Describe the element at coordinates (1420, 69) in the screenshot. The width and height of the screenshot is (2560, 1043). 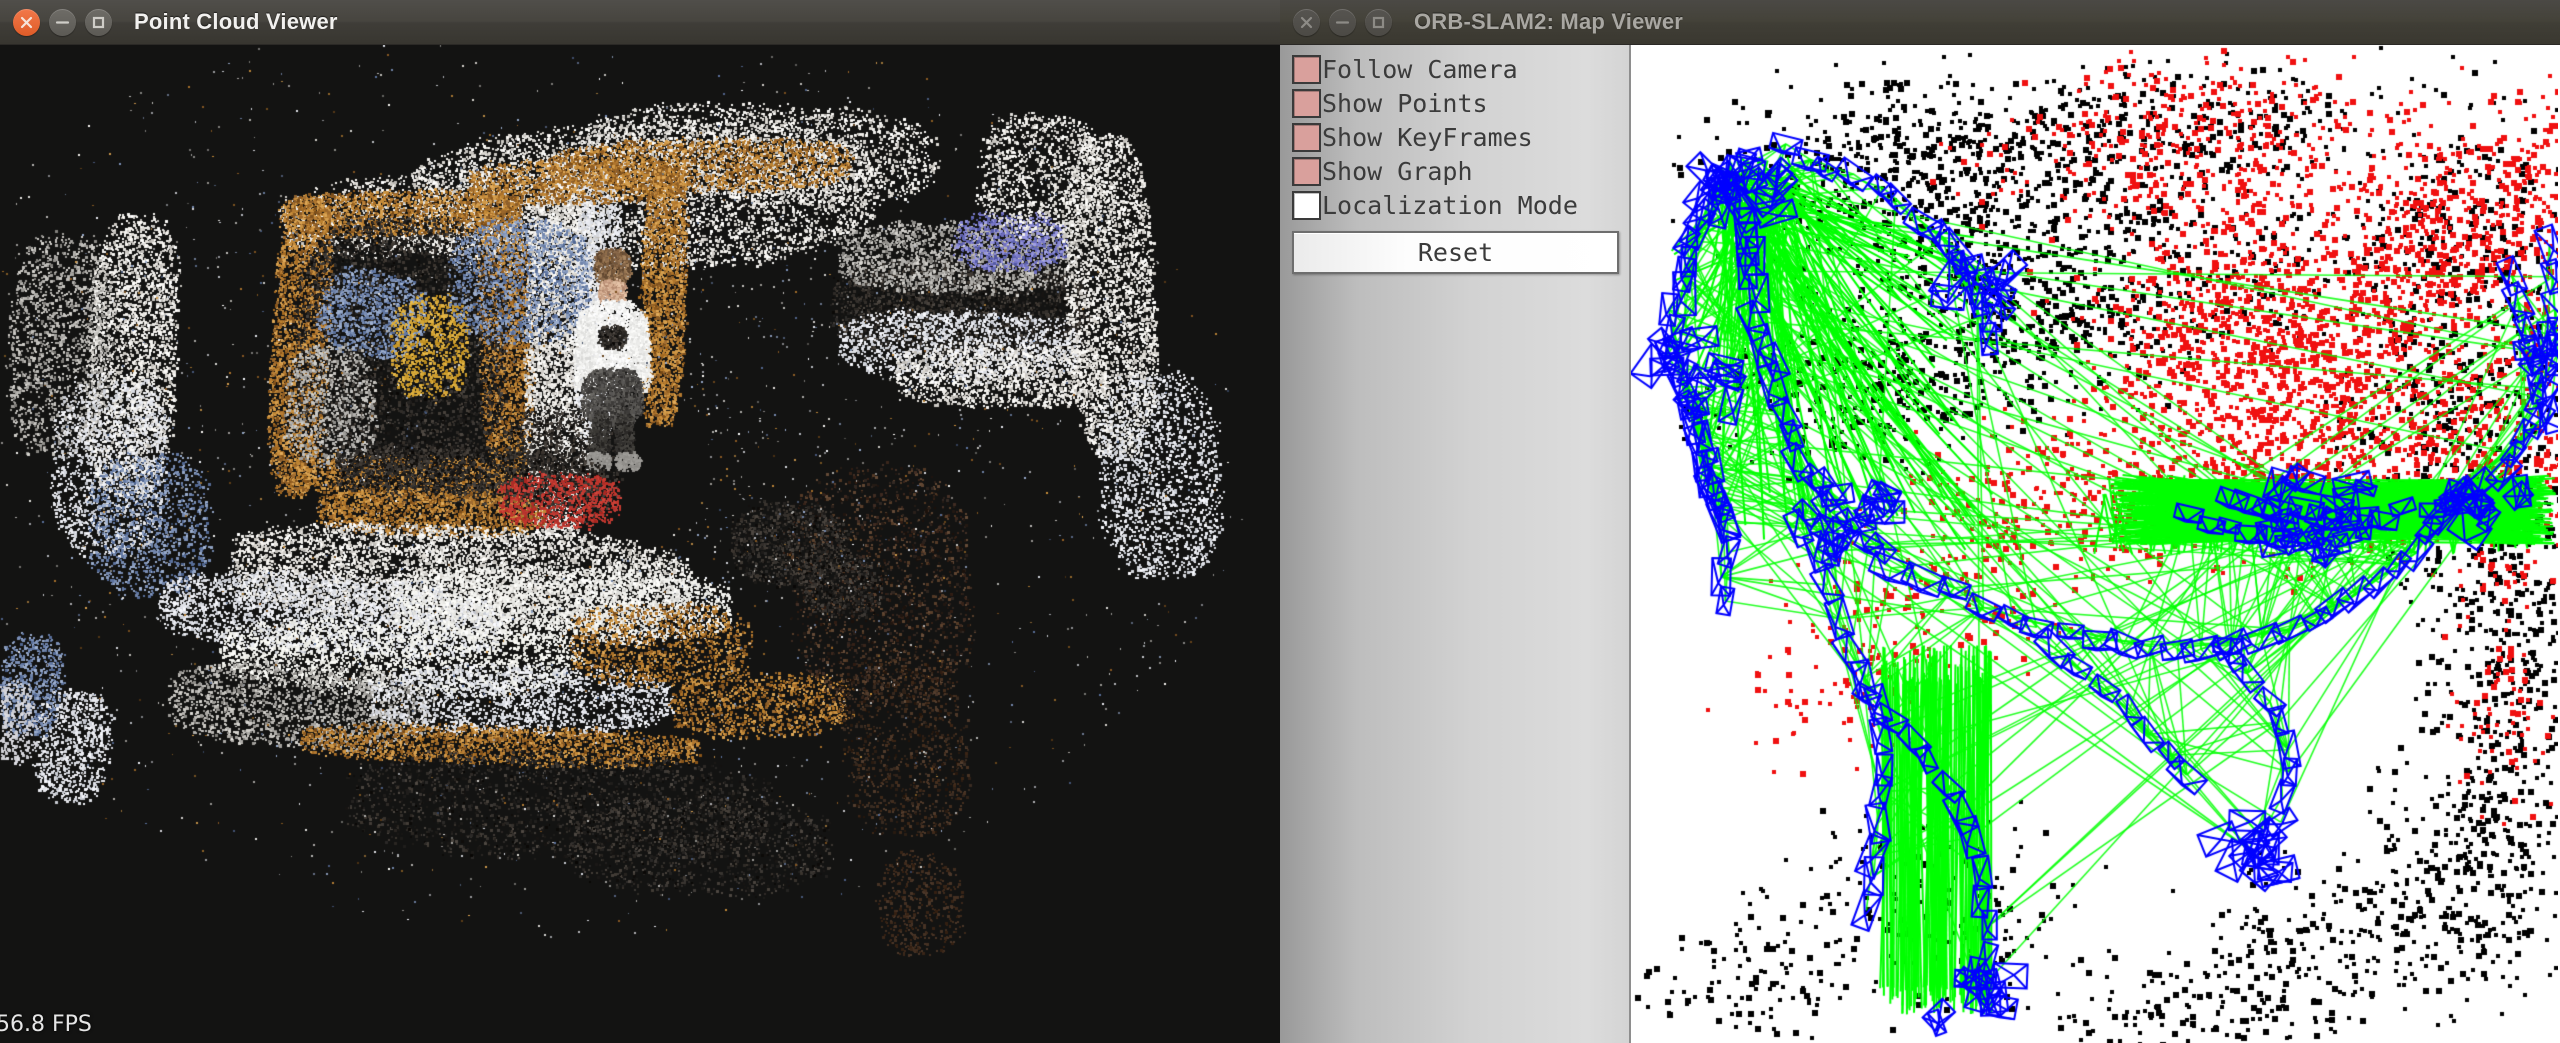
I see `checkbox-label: Follow Camera` at that location.